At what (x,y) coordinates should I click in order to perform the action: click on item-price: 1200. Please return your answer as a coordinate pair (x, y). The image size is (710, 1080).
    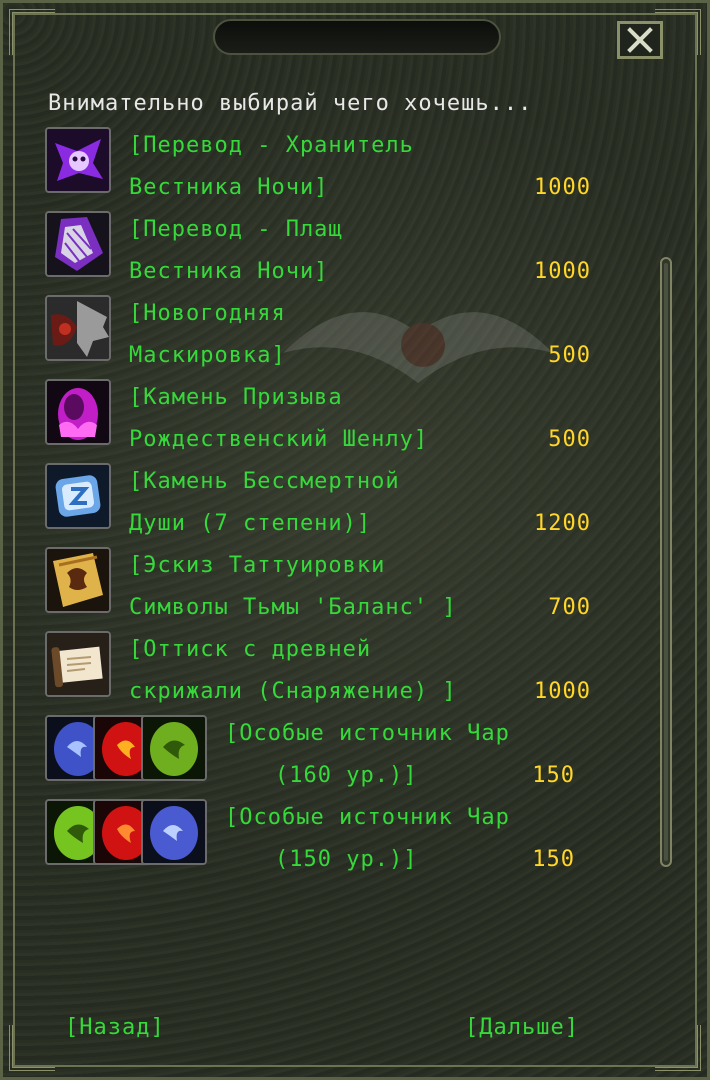
    Looking at the image, I should click on (562, 523).